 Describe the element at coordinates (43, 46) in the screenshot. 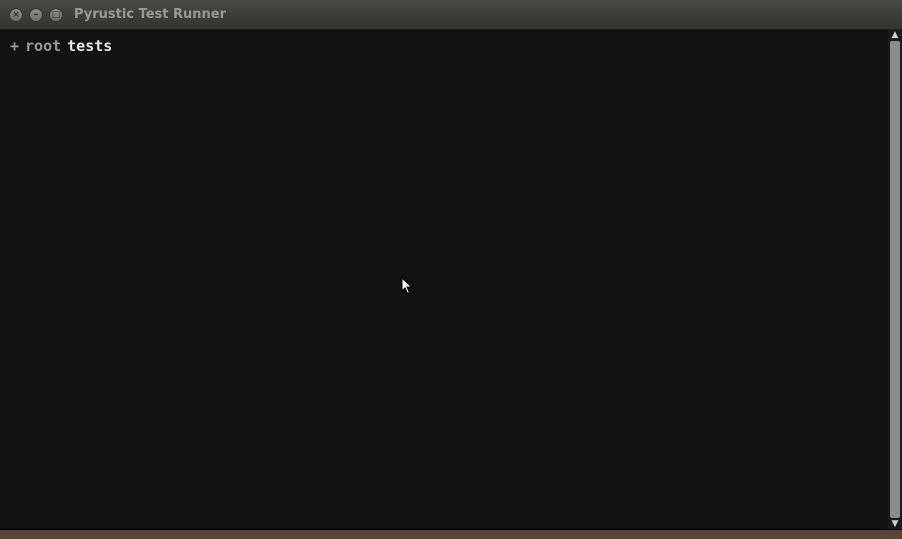

I see `tree-node-root-label: root` at that location.